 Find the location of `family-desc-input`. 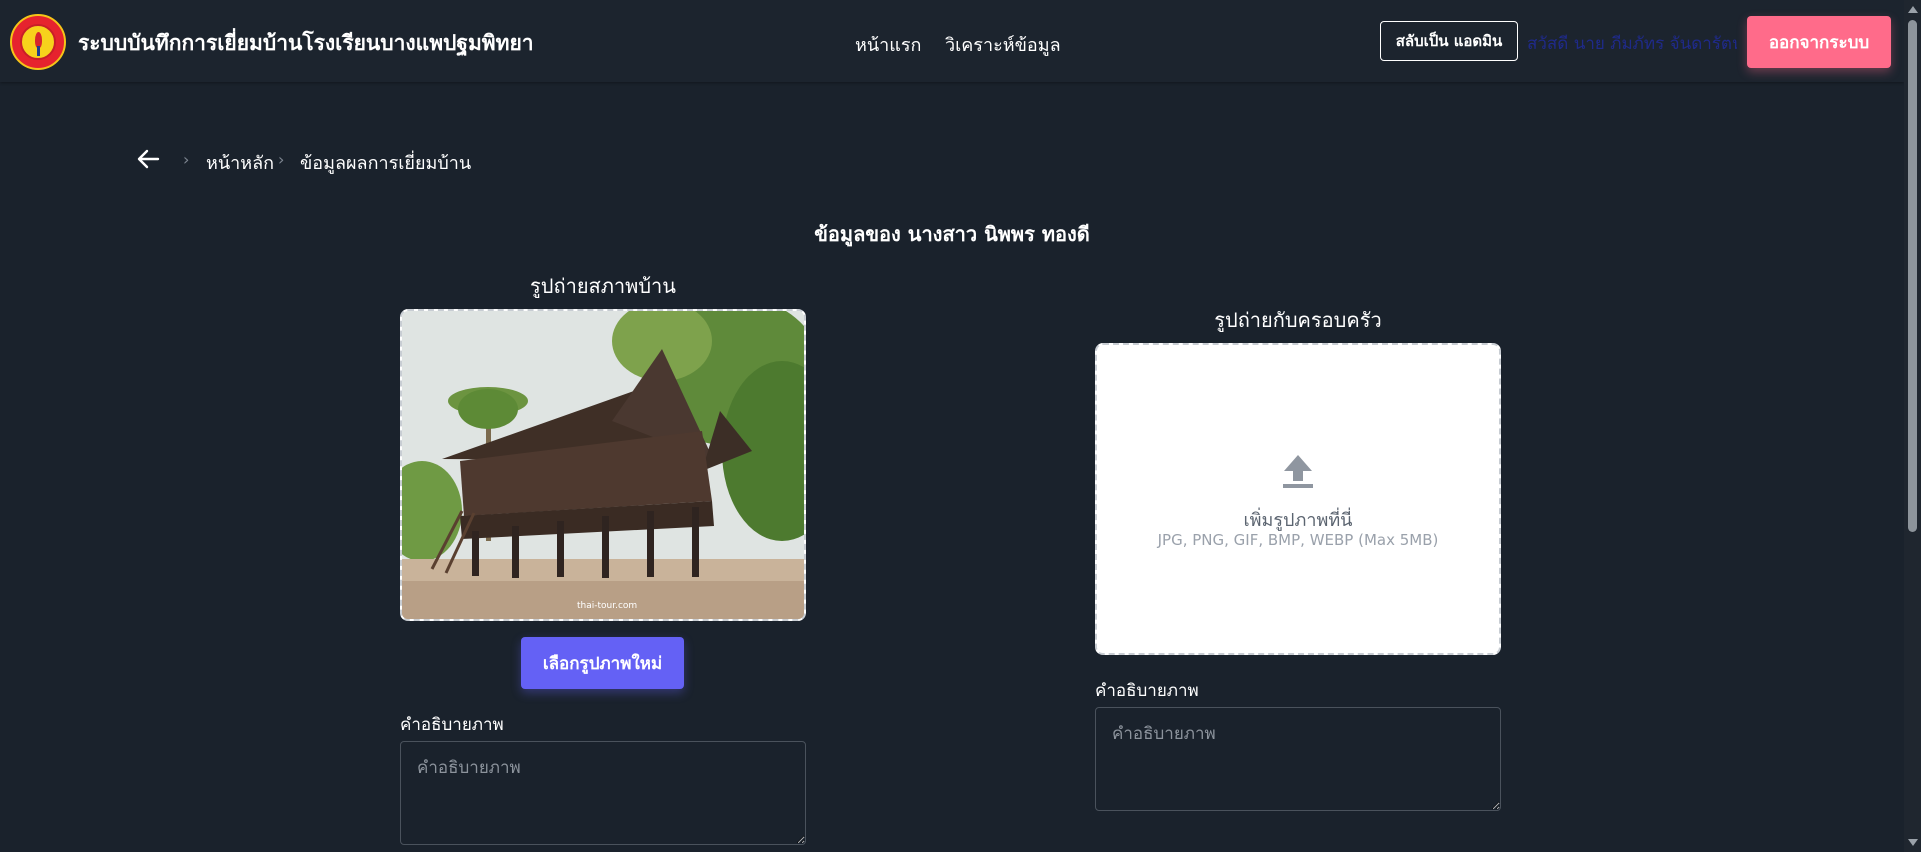

family-desc-input is located at coordinates (1298, 759).